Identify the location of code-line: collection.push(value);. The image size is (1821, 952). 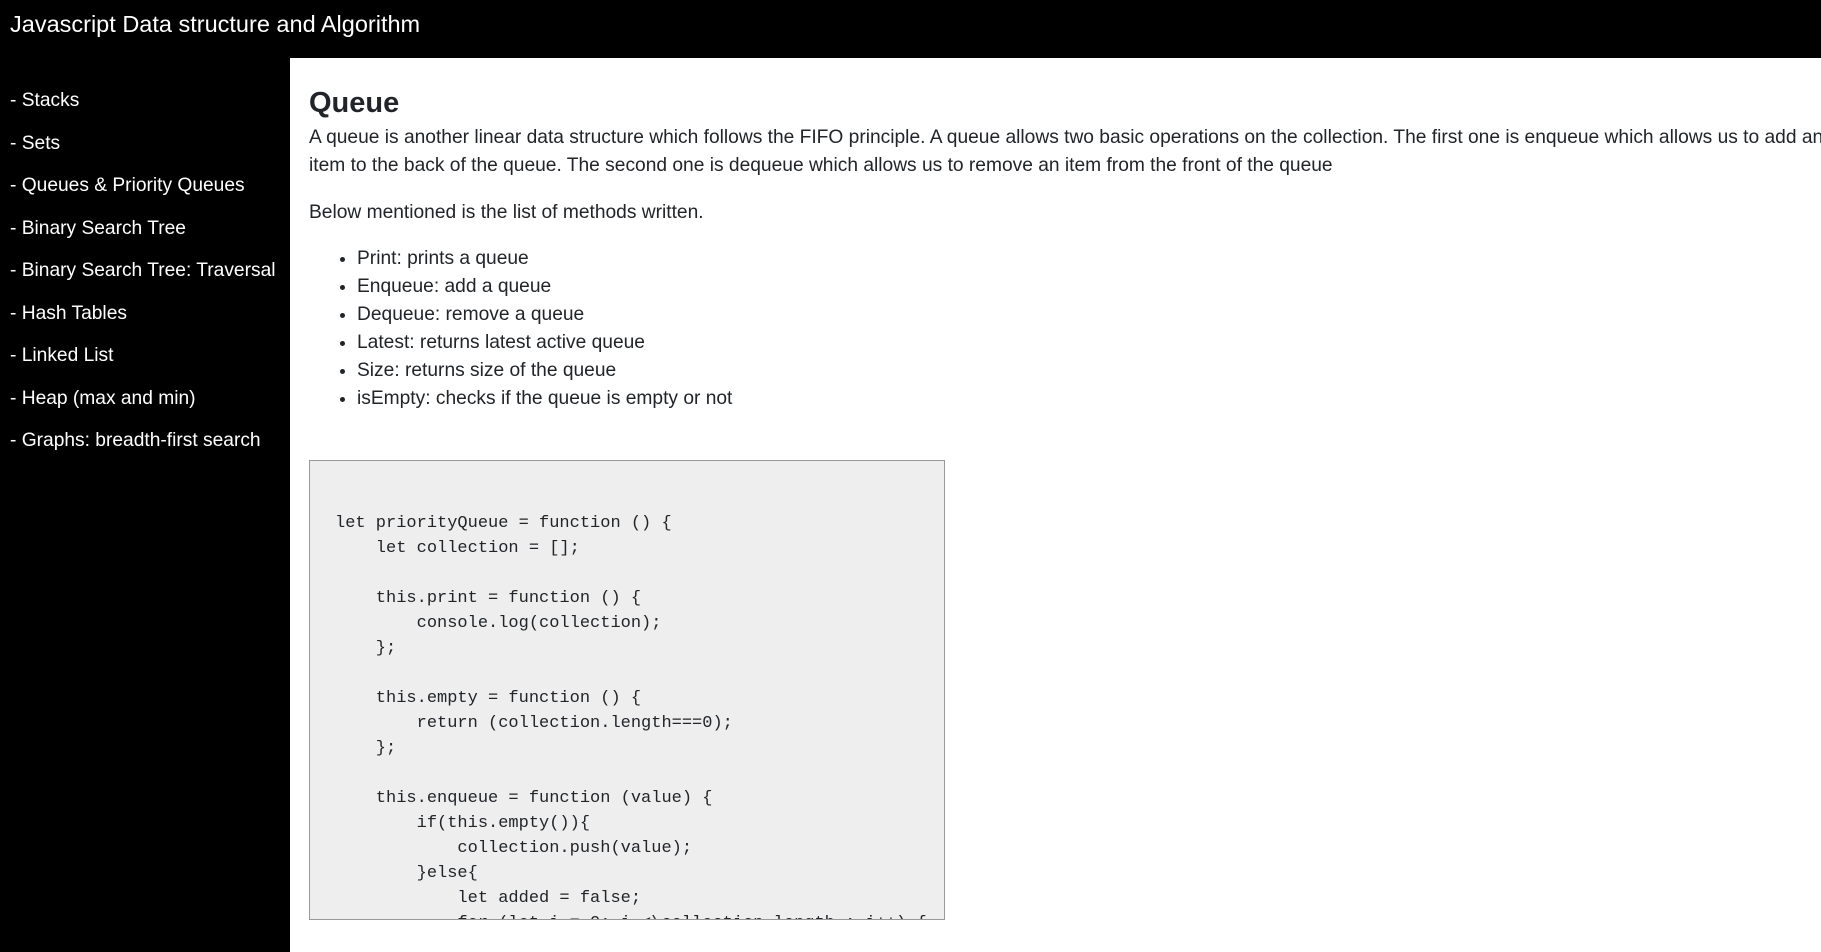
(514, 849).